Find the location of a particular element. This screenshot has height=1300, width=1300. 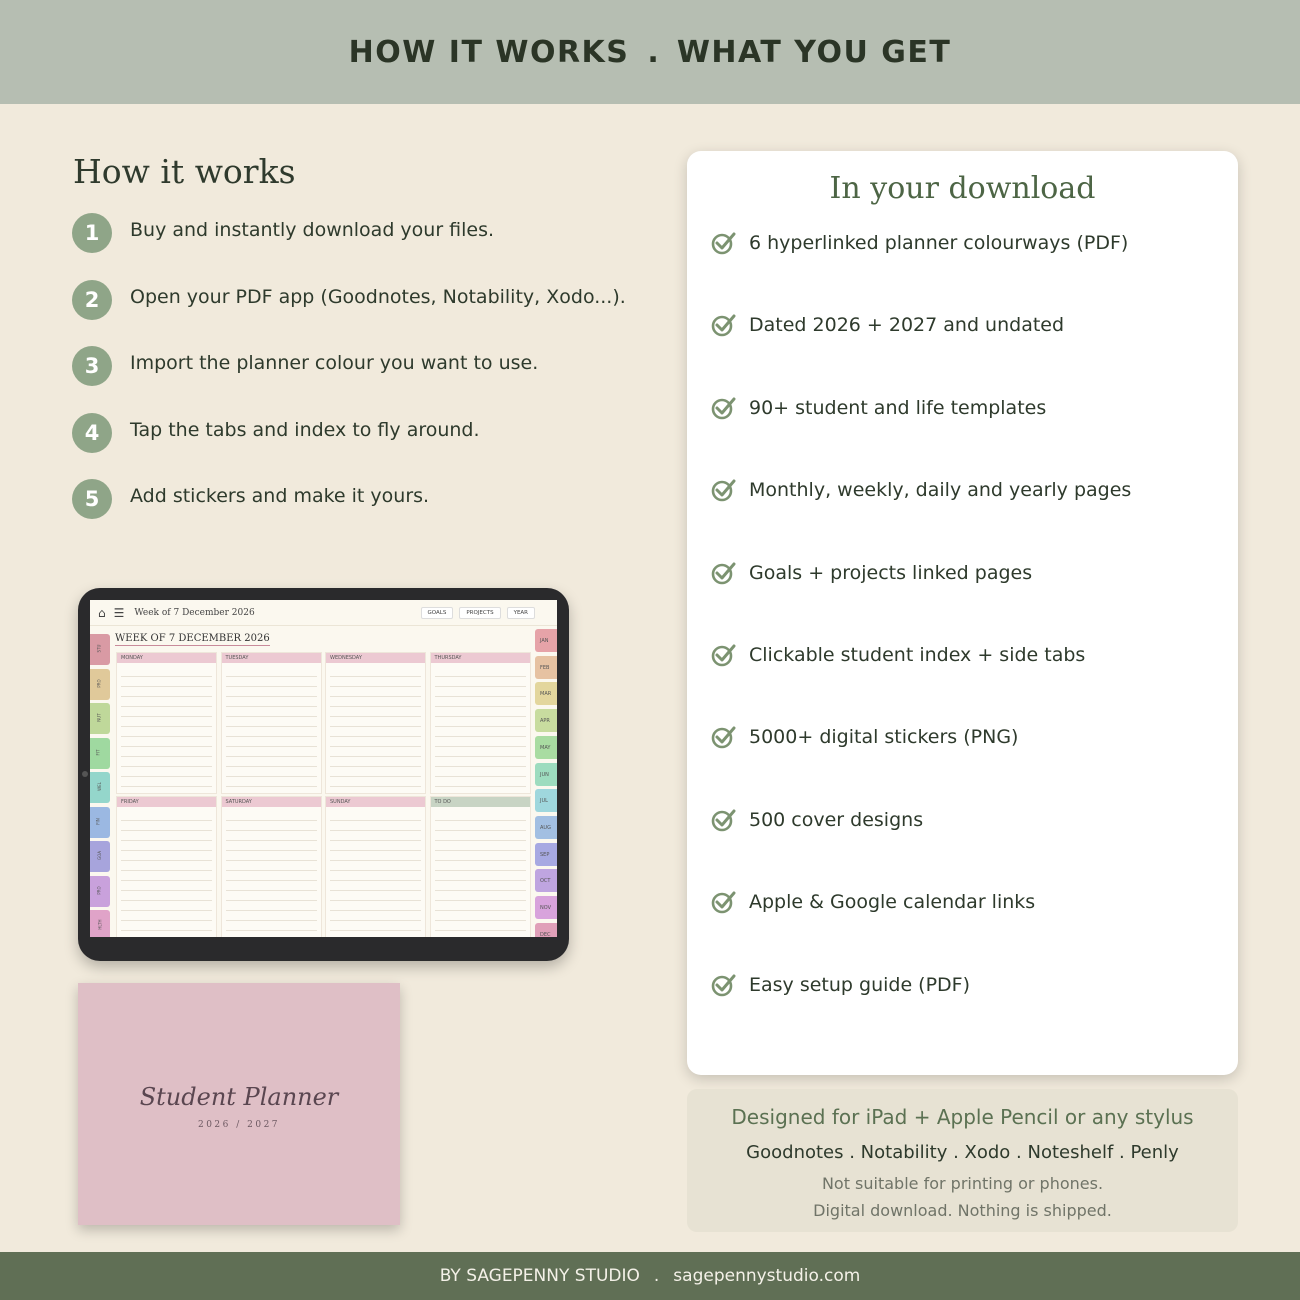

month-tab: JUL is located at coordinates (546, 801).